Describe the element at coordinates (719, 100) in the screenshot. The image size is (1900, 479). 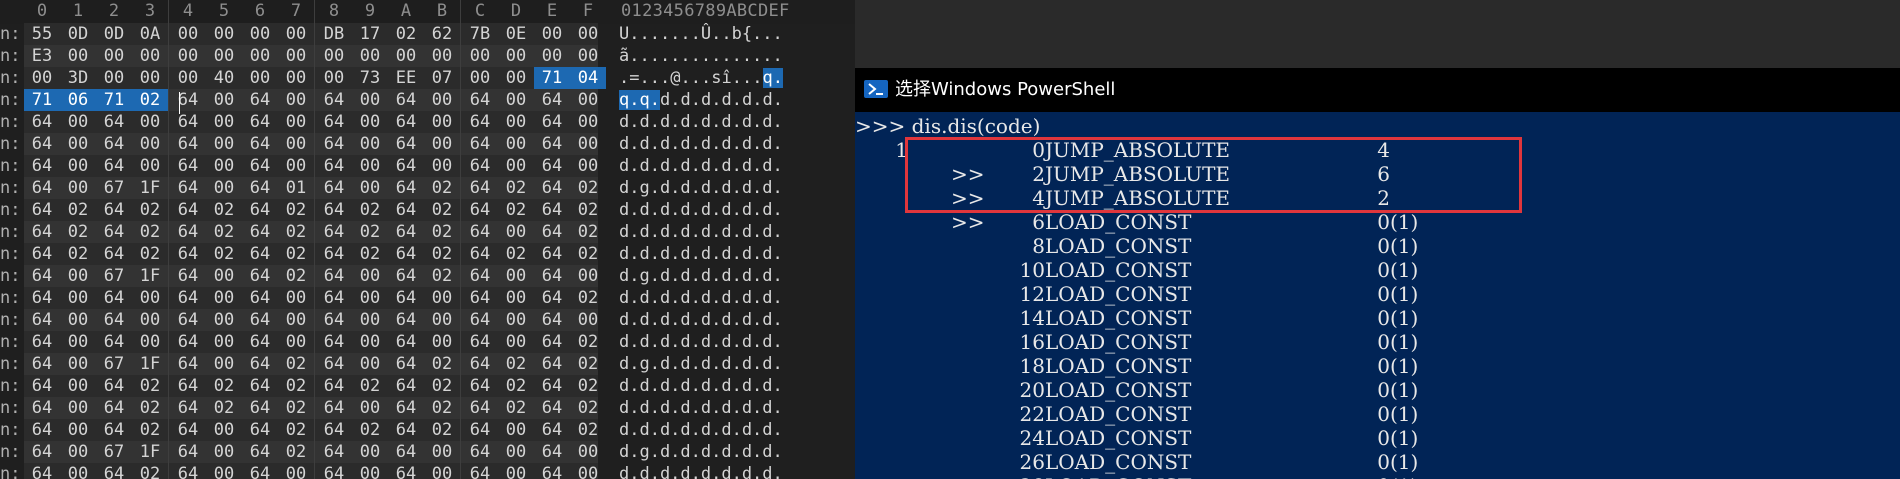
I see `hex-ascii-text: q.q.d.d.d.d.d.d.` at that location.